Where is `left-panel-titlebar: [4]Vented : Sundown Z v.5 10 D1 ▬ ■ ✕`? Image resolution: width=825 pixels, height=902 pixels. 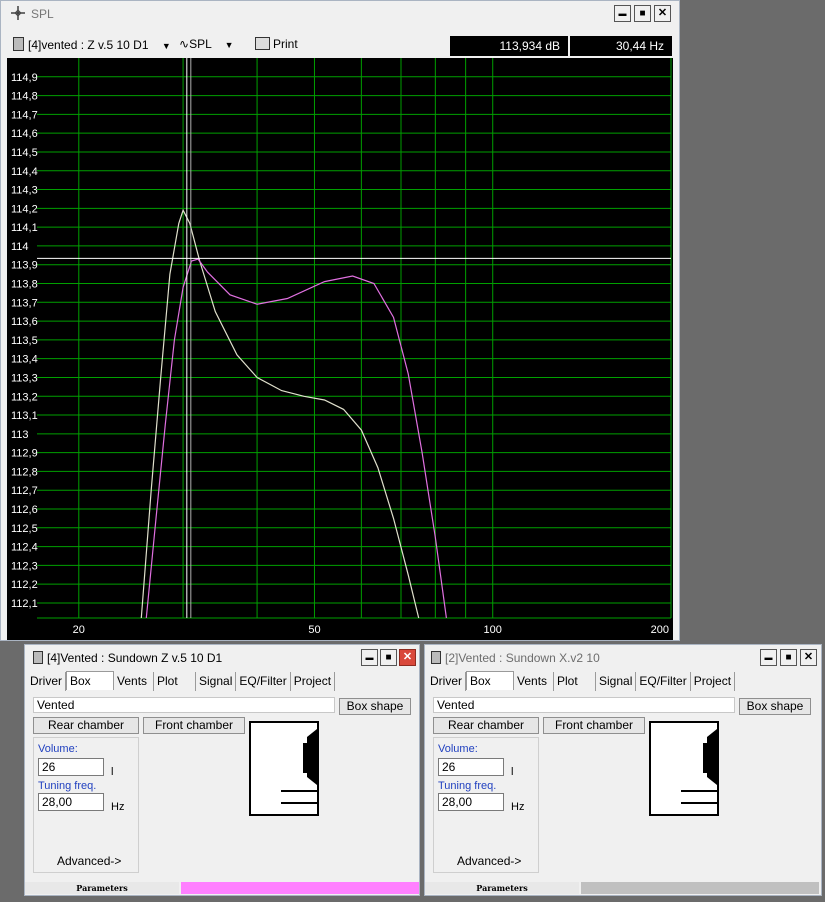
left-panel-titlebar: [4]Vented : Sundown Z v.5 10 D1 ▬ ■ ✕ is located at coordinates (222, 658).